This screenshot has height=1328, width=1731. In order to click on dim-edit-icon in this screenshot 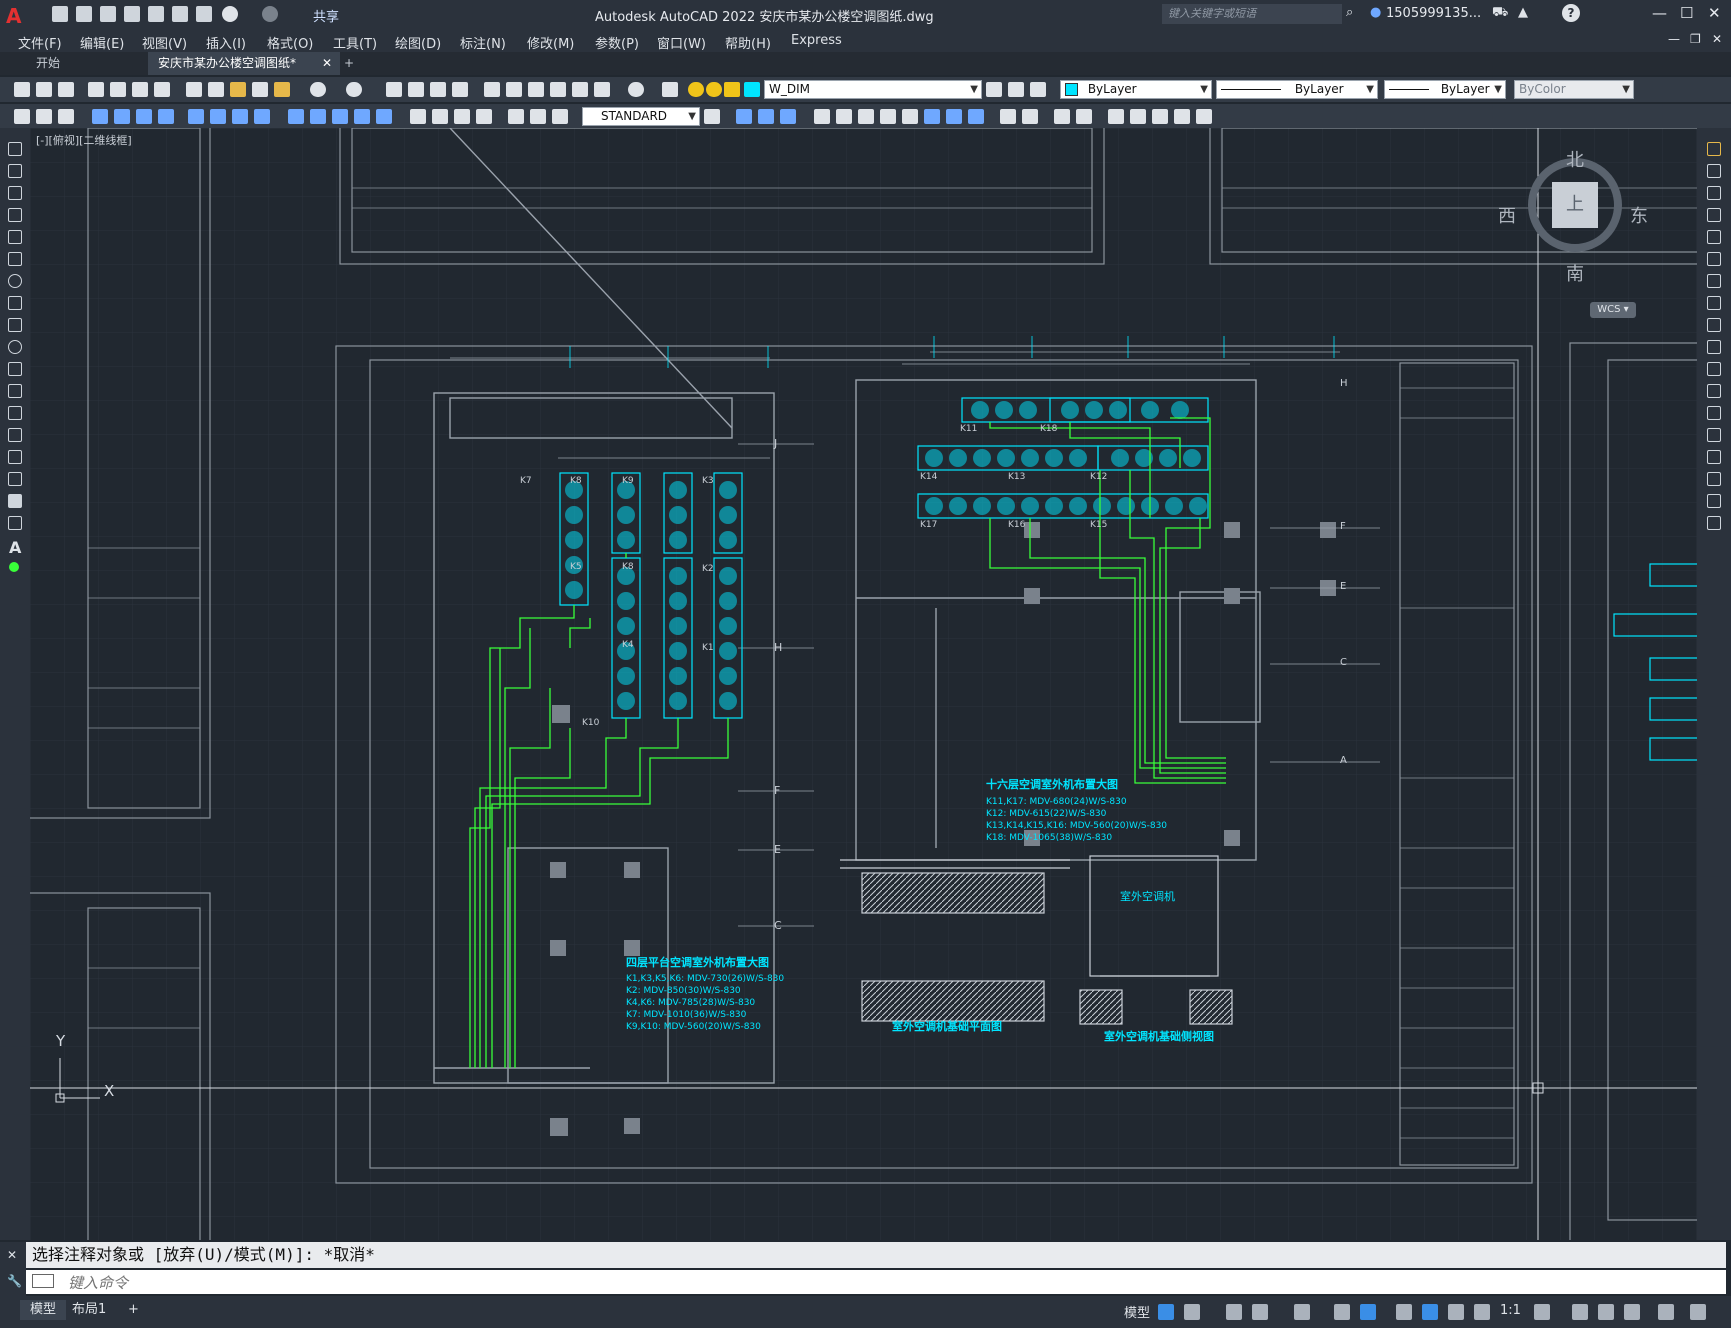, I will do `click(516, 116)`.